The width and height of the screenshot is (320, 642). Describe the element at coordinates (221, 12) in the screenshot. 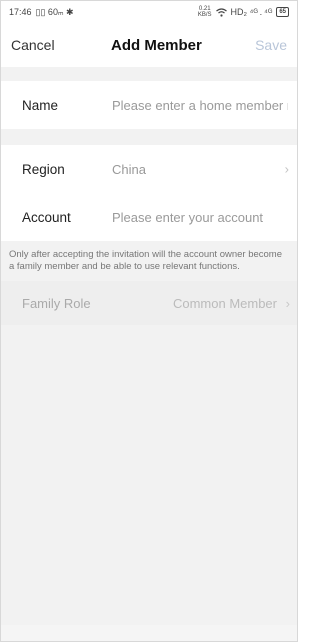

I see `wifi-icon` at that location.